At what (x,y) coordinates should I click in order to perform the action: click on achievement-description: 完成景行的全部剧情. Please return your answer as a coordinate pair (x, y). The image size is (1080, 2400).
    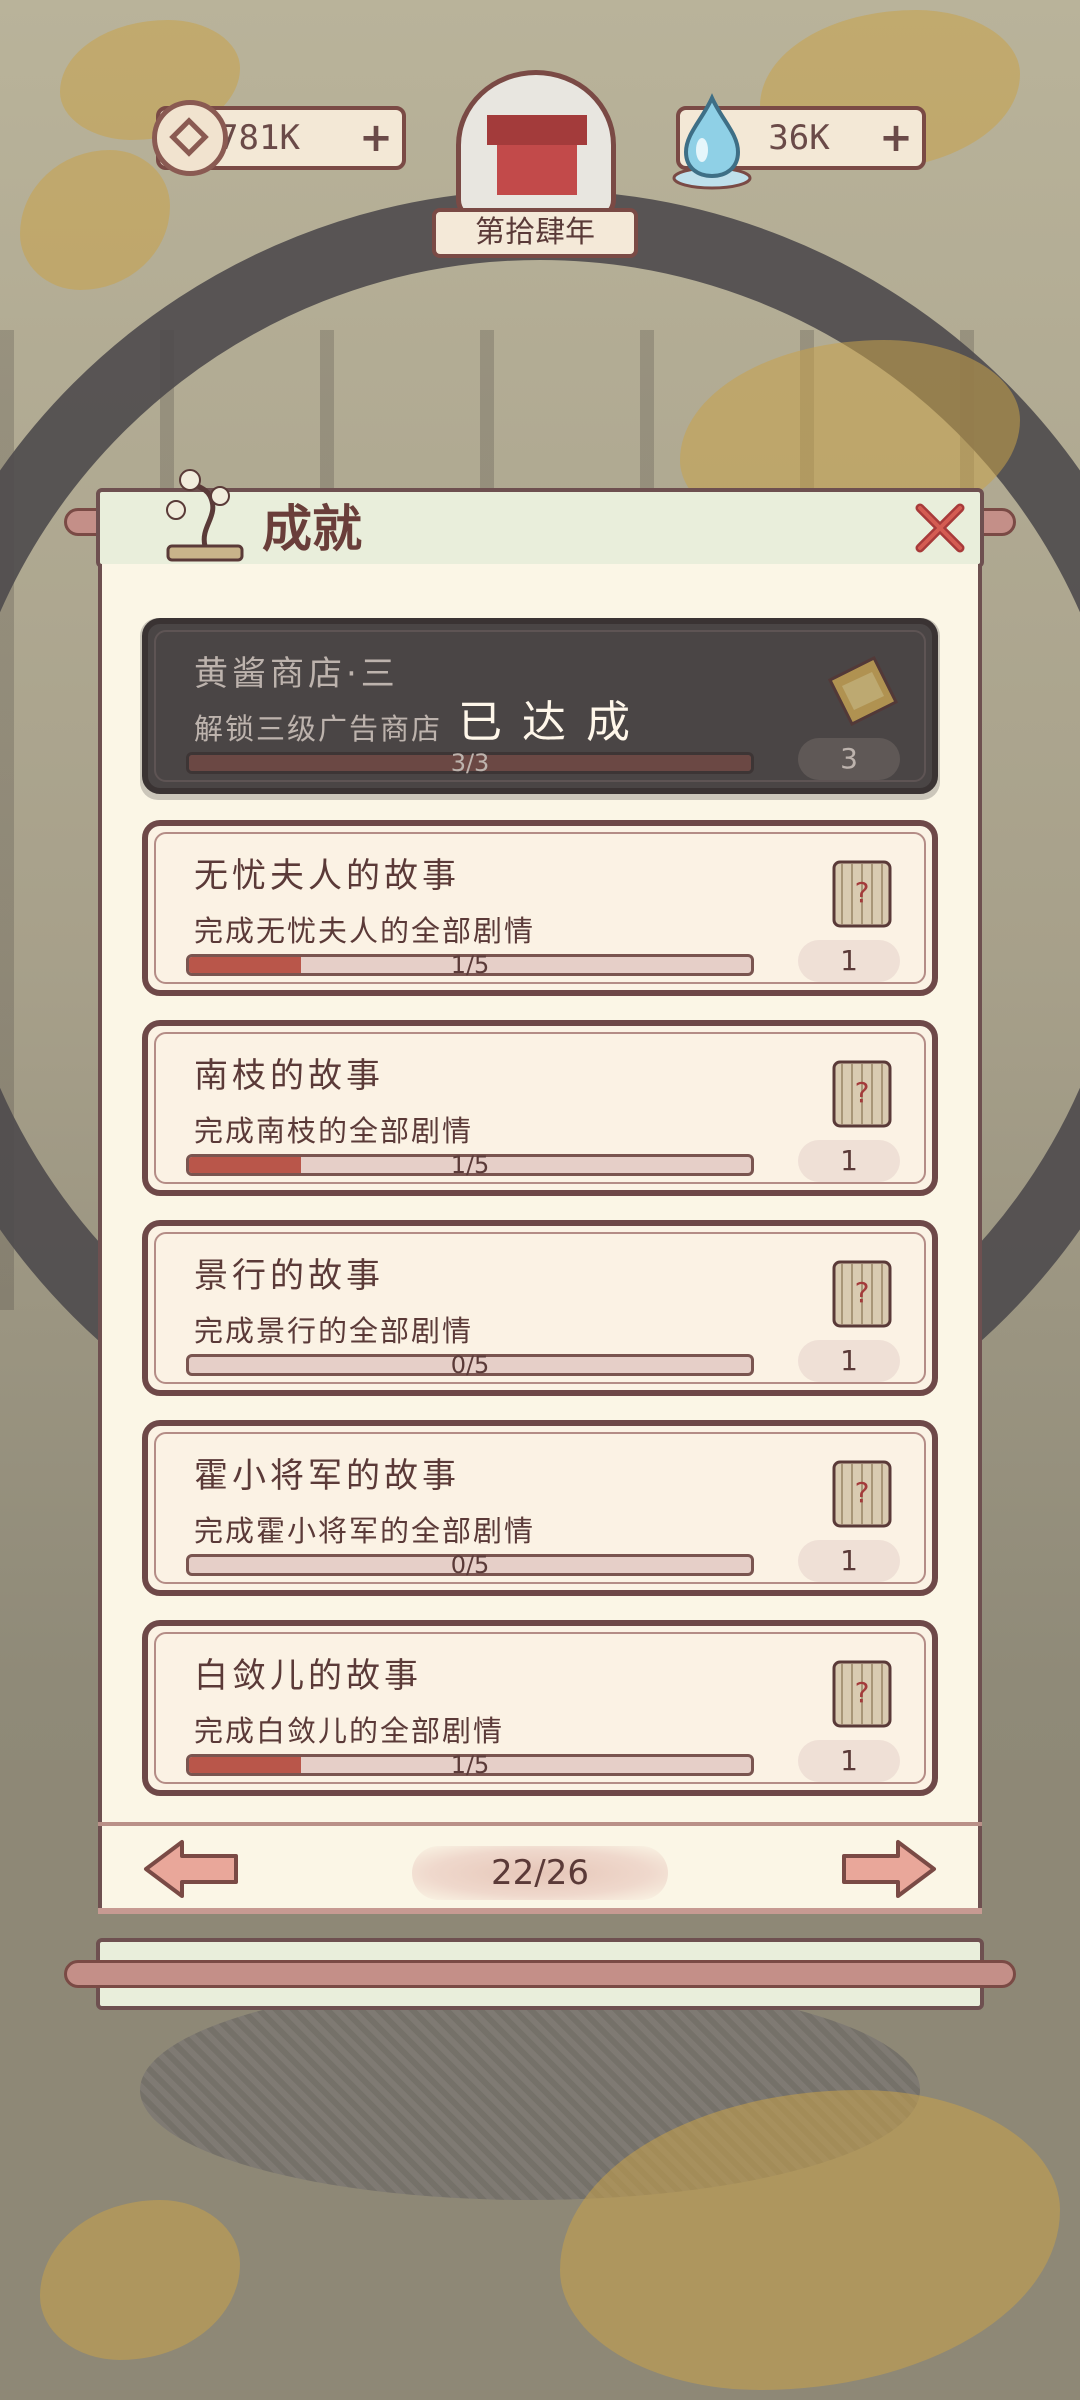
    Looking at the image, I should click on (334, 1331).